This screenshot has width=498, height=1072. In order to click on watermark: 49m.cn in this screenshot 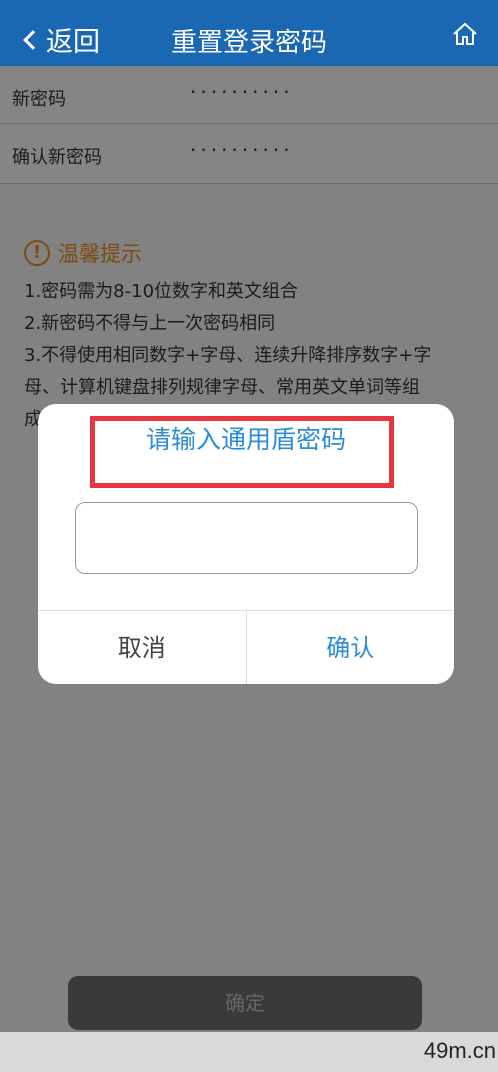, I will do `click(459, 1050)`.